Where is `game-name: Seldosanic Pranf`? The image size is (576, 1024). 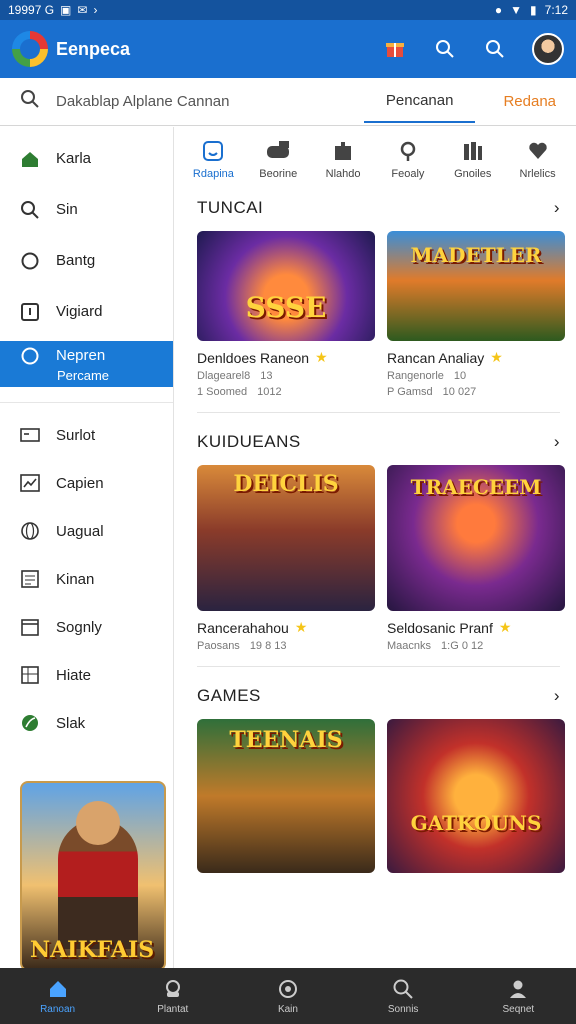 game-name: Seldosanic Pranf is located at coordinates (440, 627).